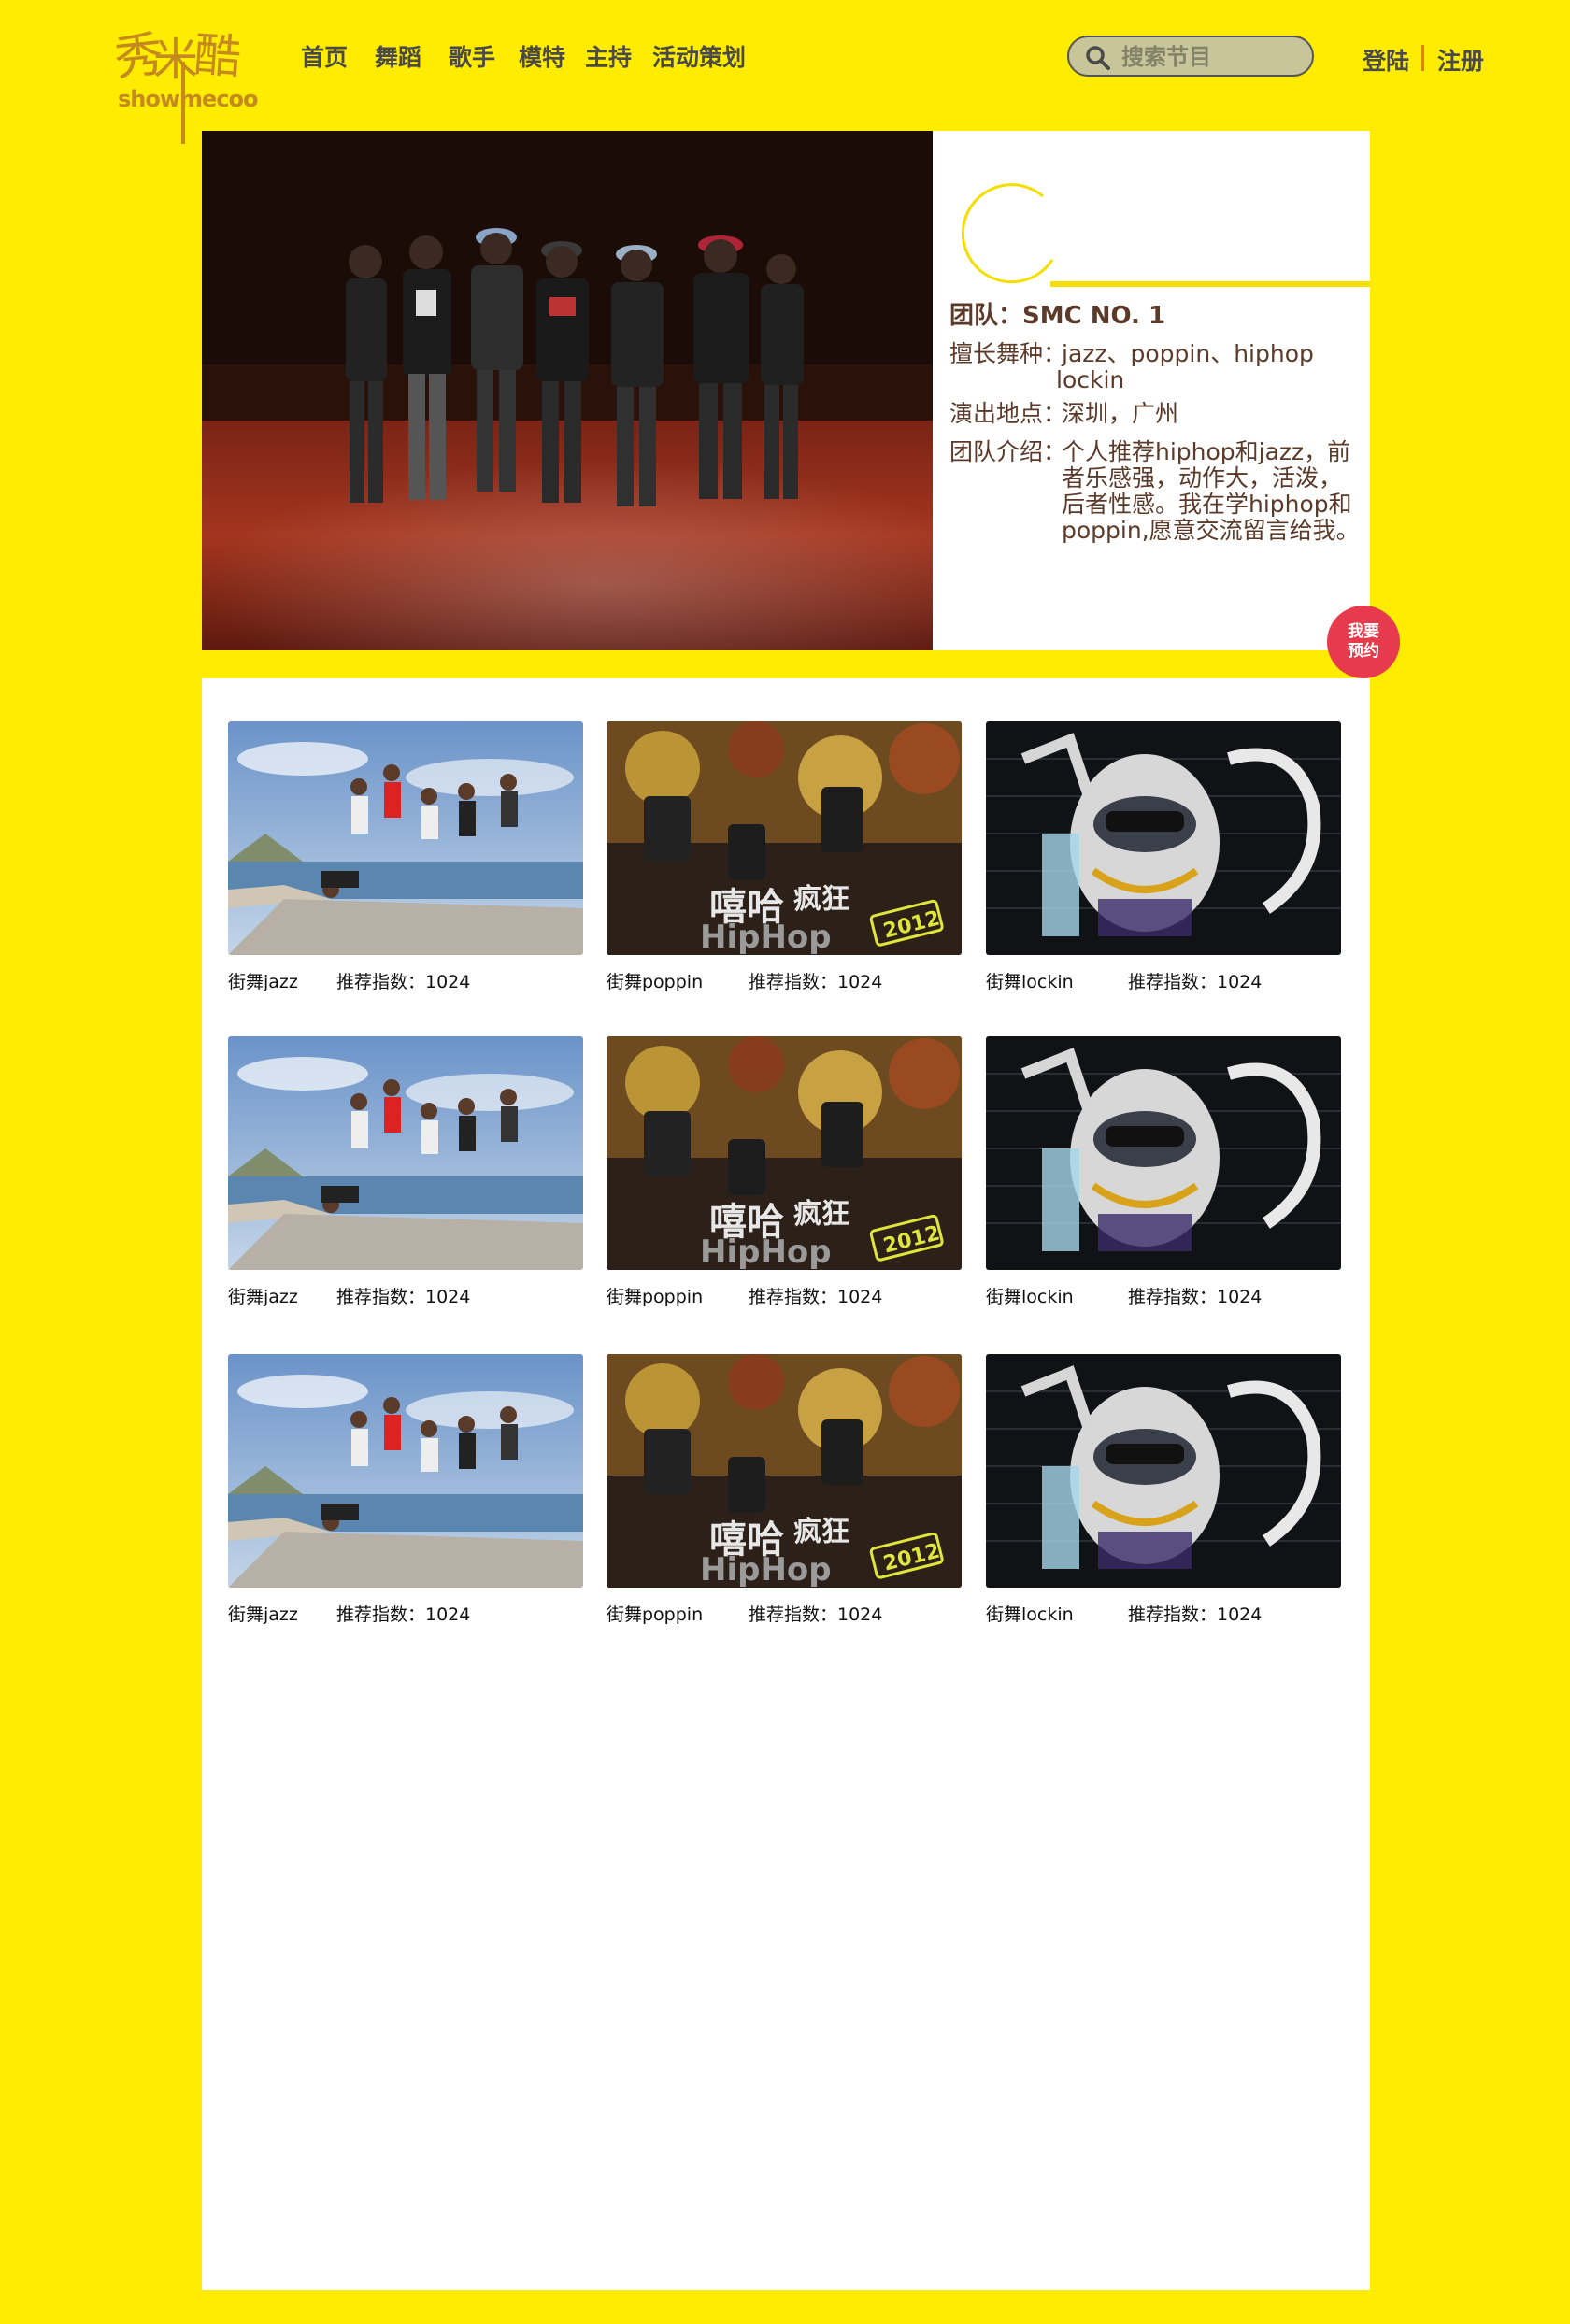 This screenshot has height=2324, width=1570. Describe the element at coordinates (986, 316) in the screenshot. I see `team-label: 团队：` at that location.